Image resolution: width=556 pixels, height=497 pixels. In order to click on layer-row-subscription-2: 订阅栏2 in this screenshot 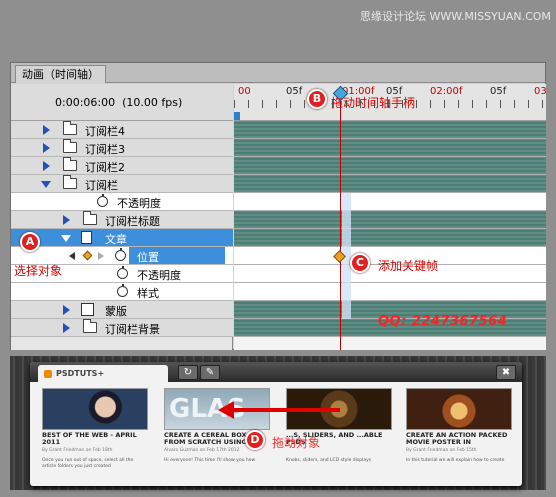, I will do `click(122, 166)`.